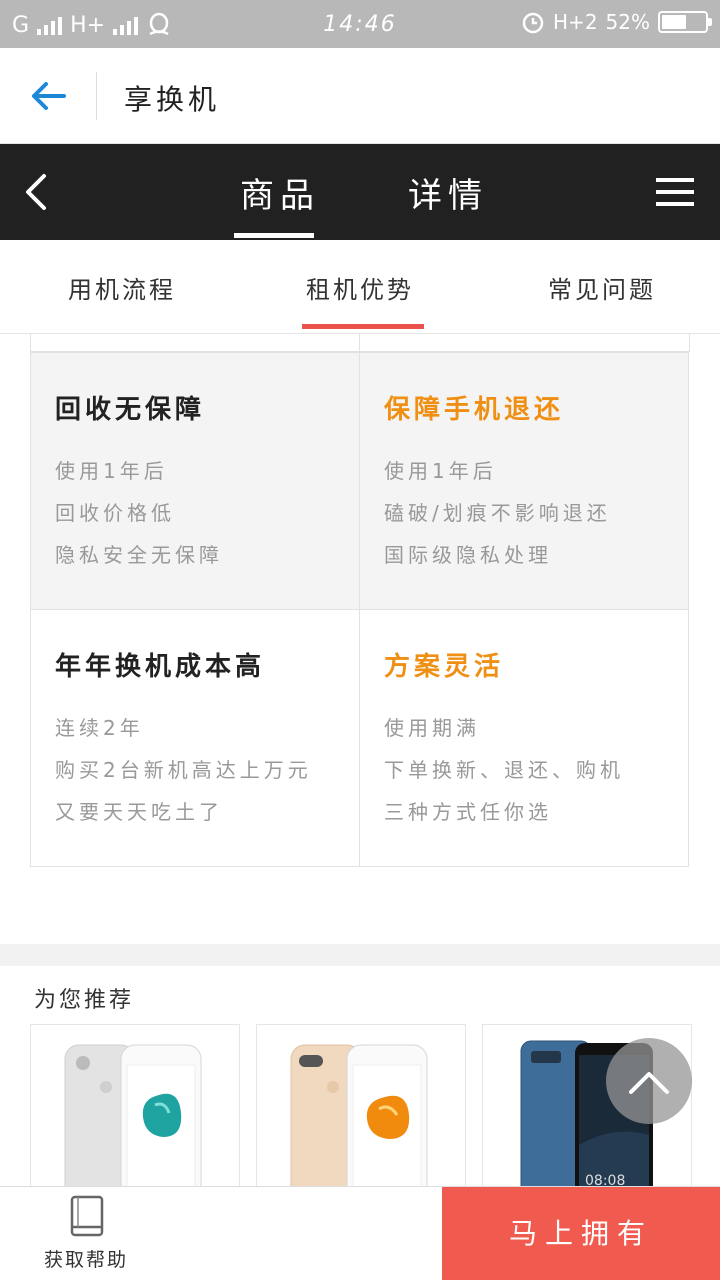  I want to click on bottom-bar: 获取帮助 马上拥有, so click(360, 1233).